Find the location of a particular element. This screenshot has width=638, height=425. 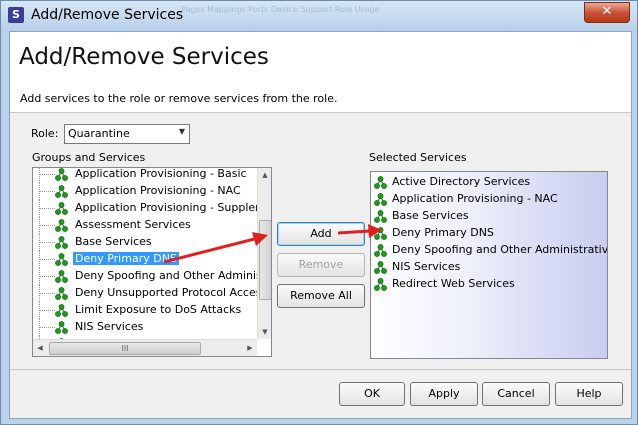

tree-item-label: Application Provisioning - NAC is located at coordinates (158, 190).